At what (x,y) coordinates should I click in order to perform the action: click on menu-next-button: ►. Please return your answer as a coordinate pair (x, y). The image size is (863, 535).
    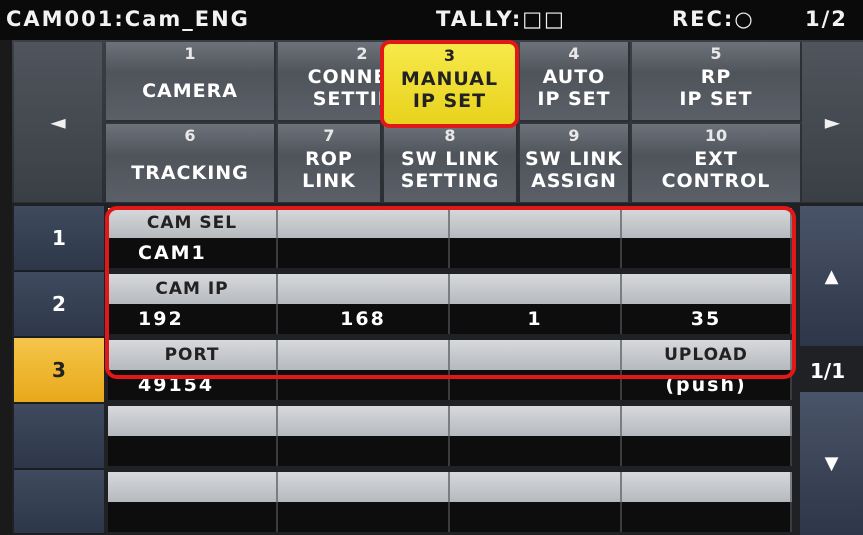
    Looking at the image, I should click on (832, 122).